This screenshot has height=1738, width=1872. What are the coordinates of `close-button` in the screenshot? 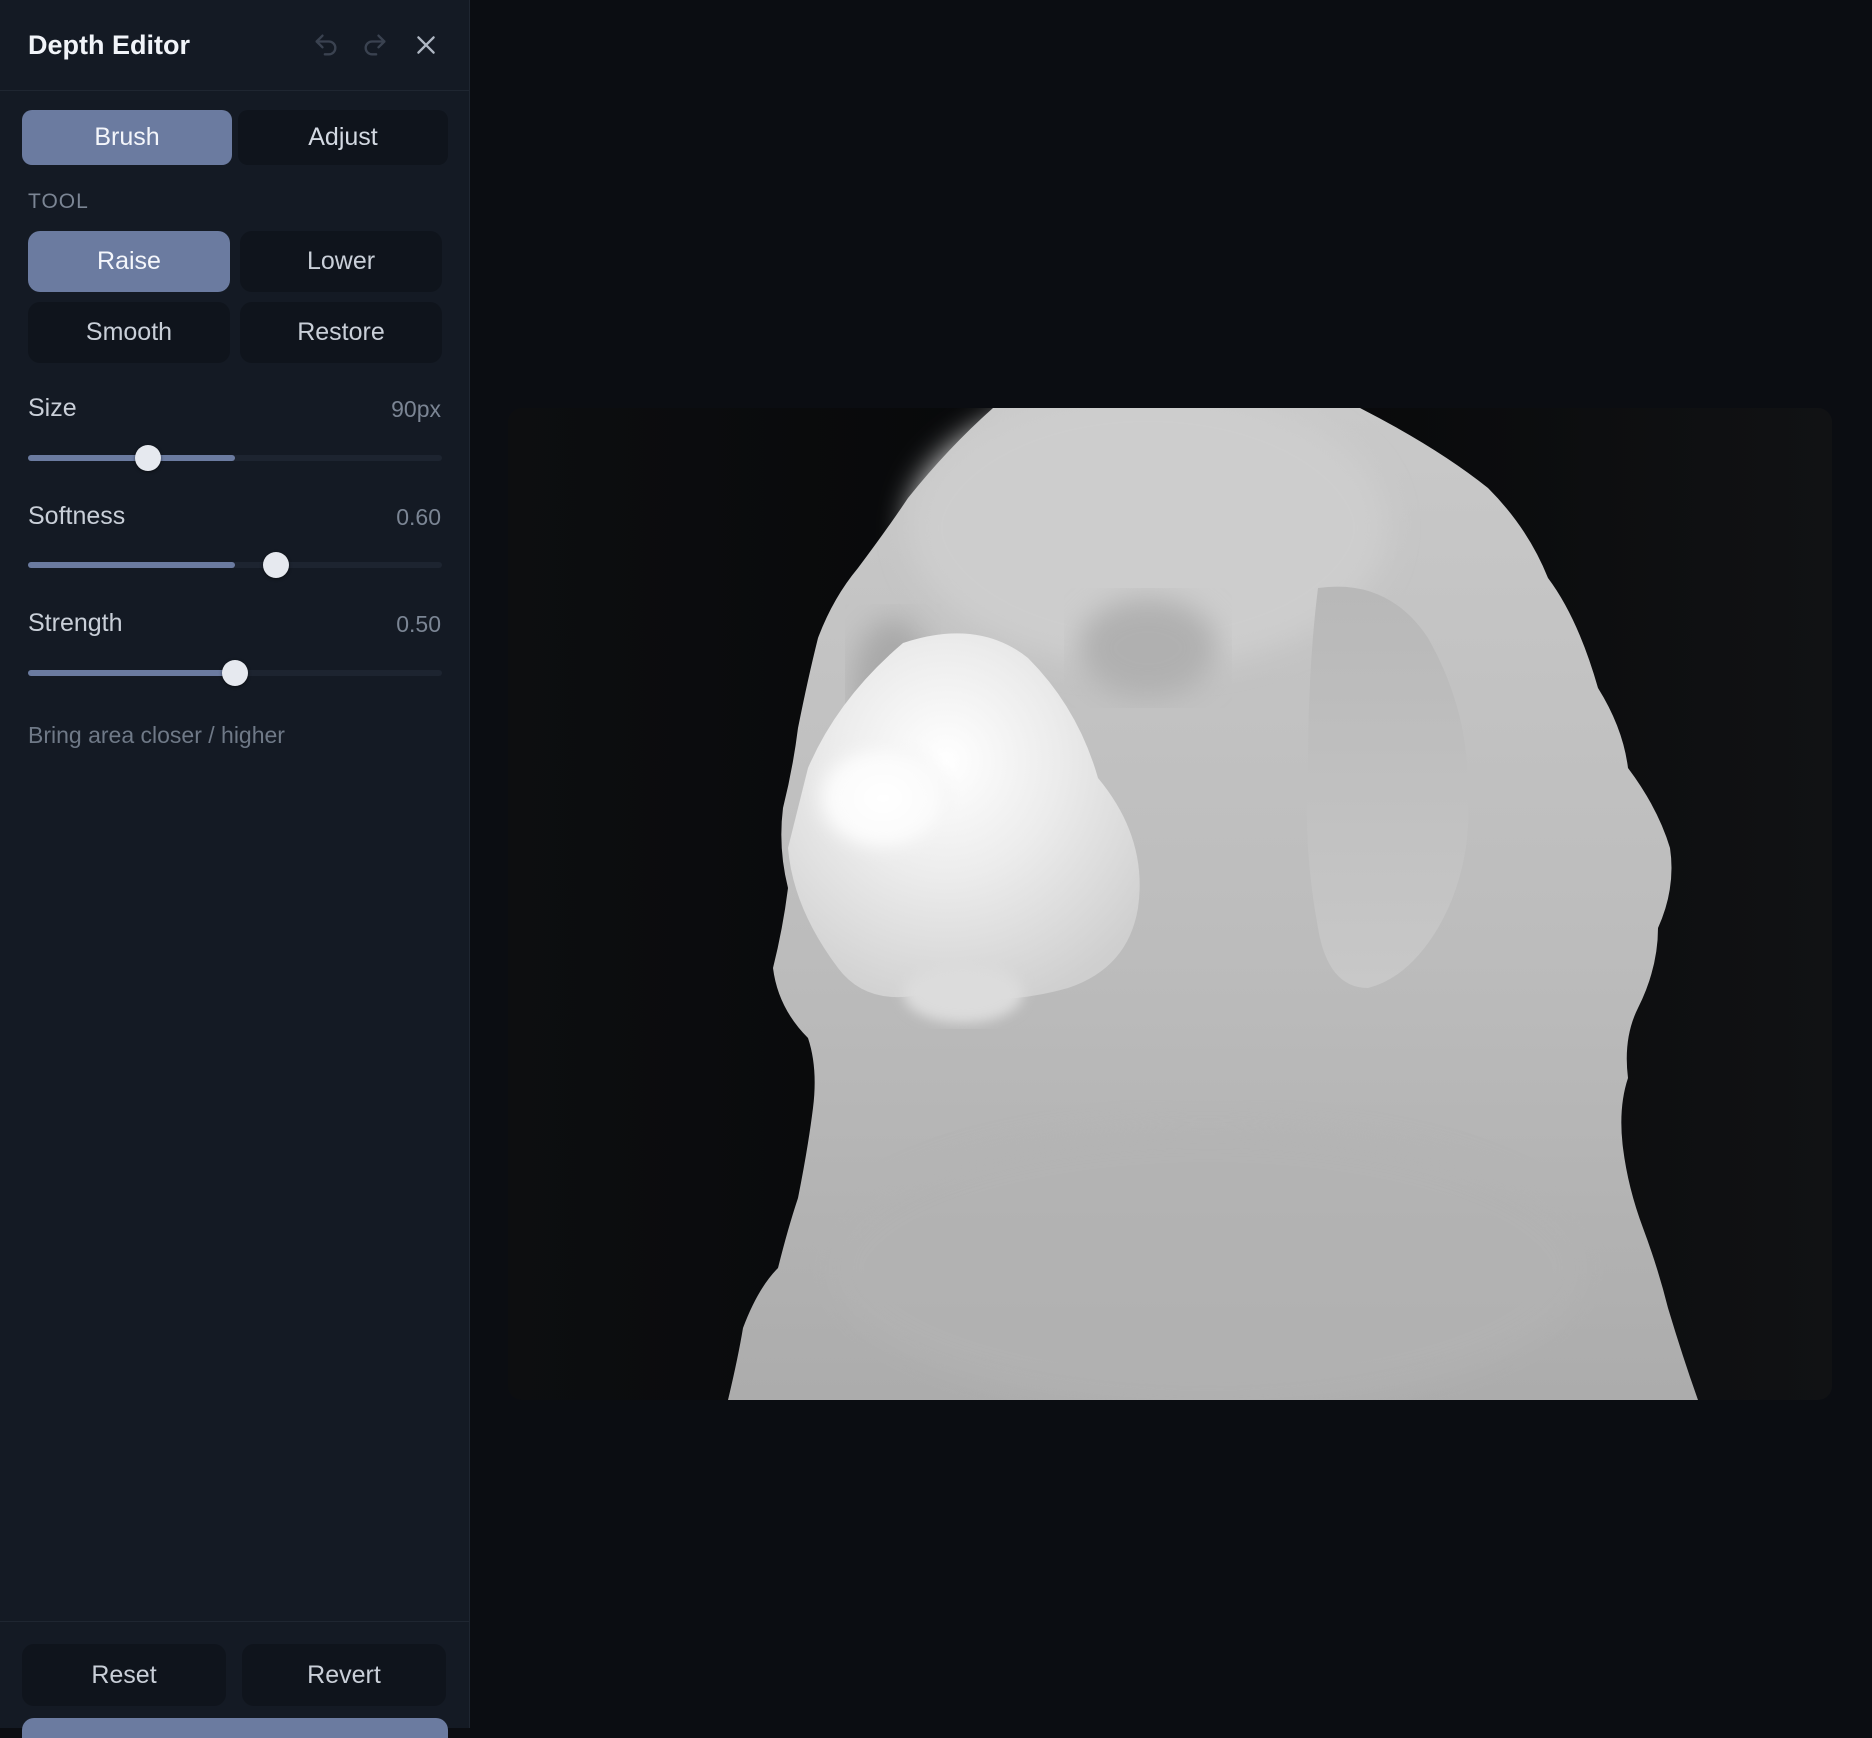 It's located at (426, 45).